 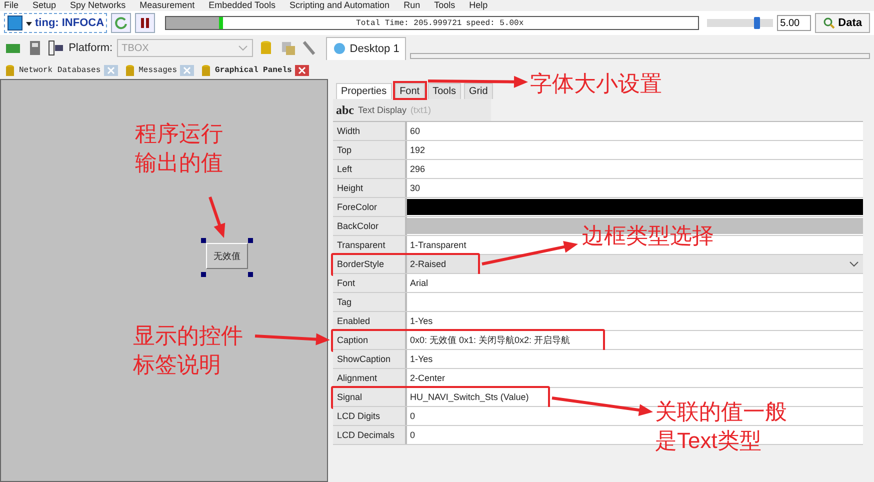 I want to click on menu-item: Setup, so click(x=44, y=5).